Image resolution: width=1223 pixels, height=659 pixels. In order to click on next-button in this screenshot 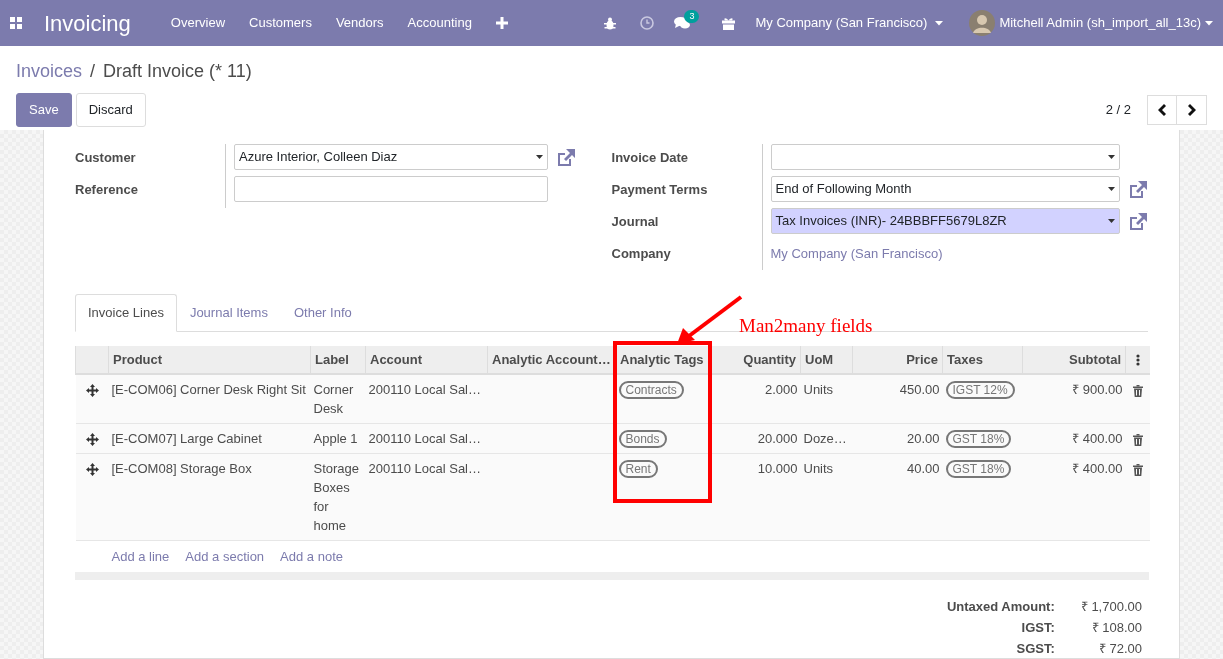, I will do `click(1192, 109)`.